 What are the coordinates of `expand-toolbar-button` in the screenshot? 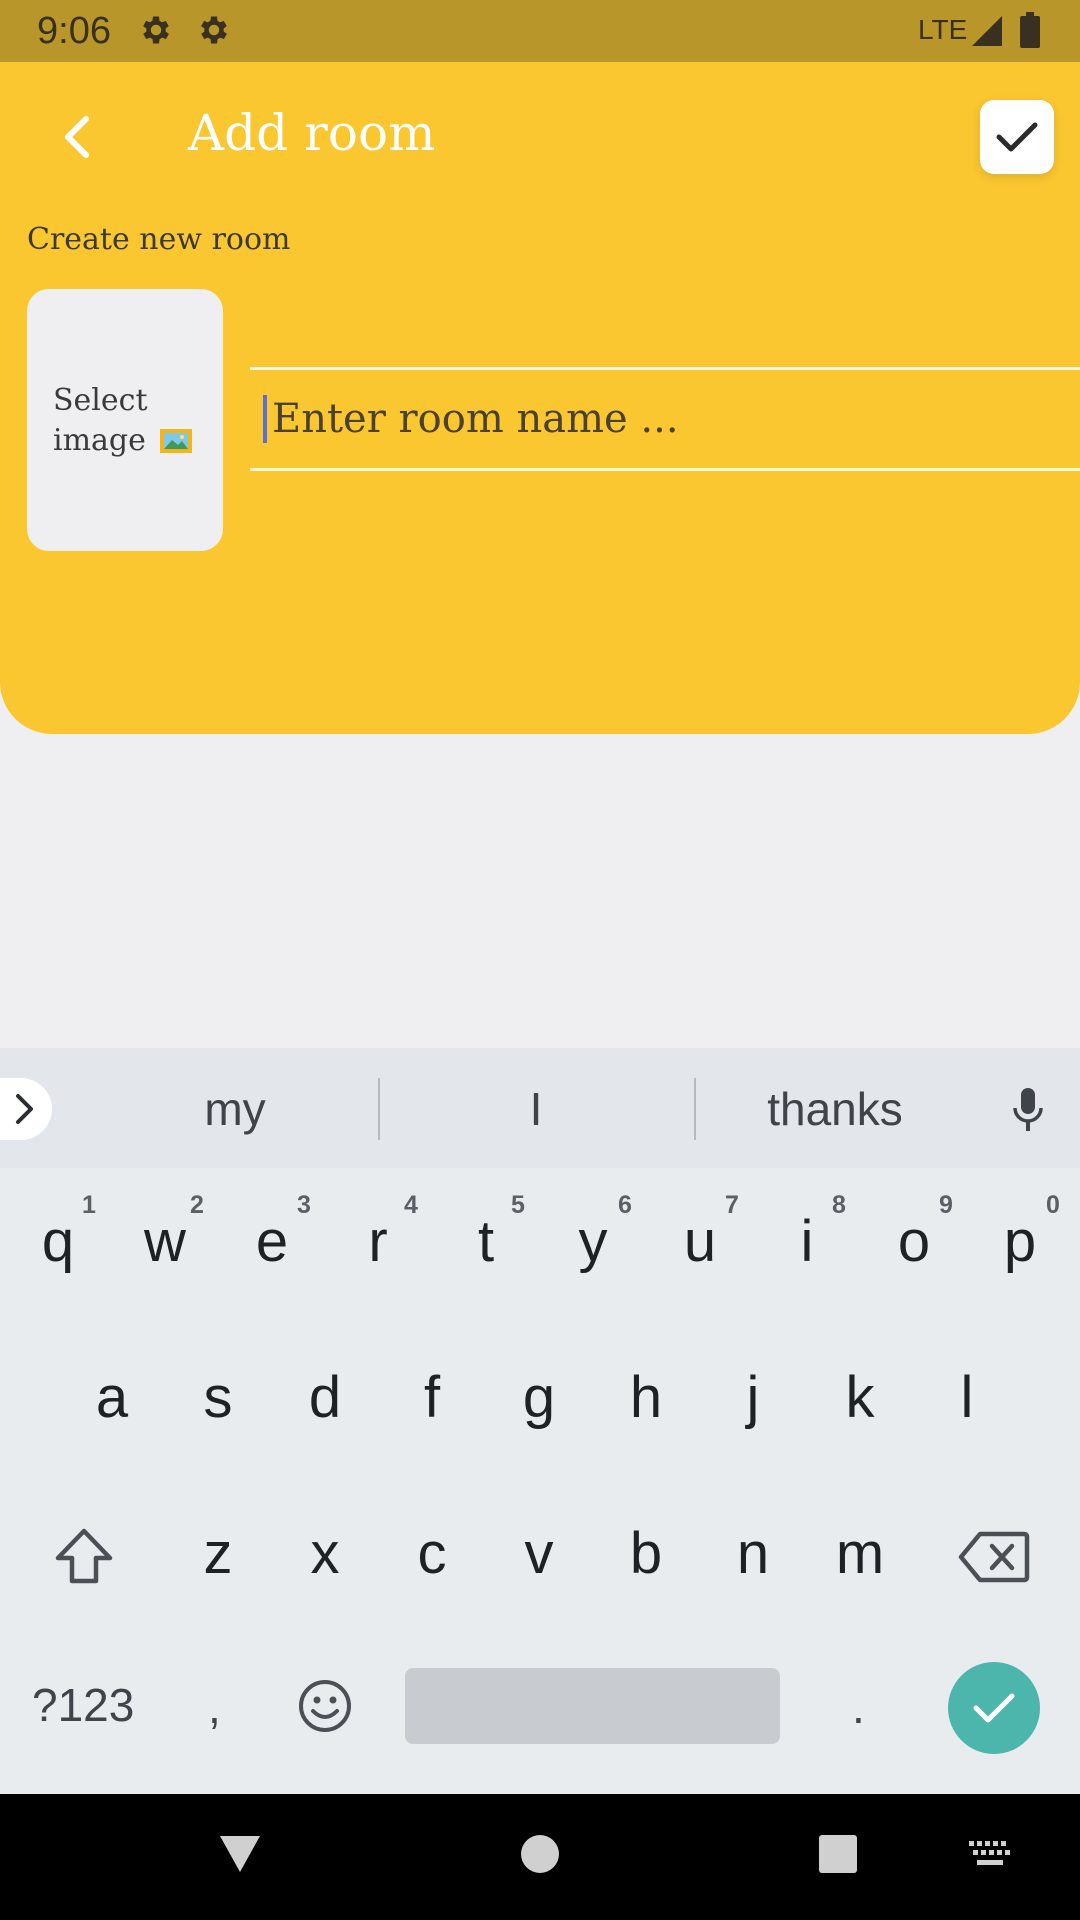 It's located at (26, 1109).